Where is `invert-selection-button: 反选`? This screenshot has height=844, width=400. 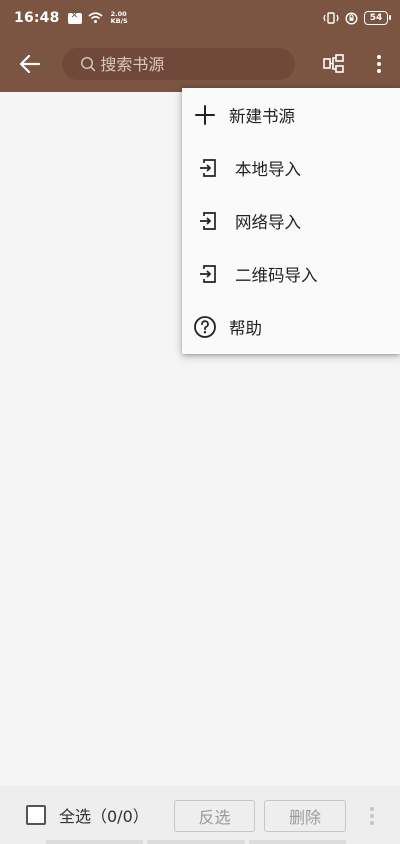
invert-selection-button: 反选 is located at coordinates (214, 816).